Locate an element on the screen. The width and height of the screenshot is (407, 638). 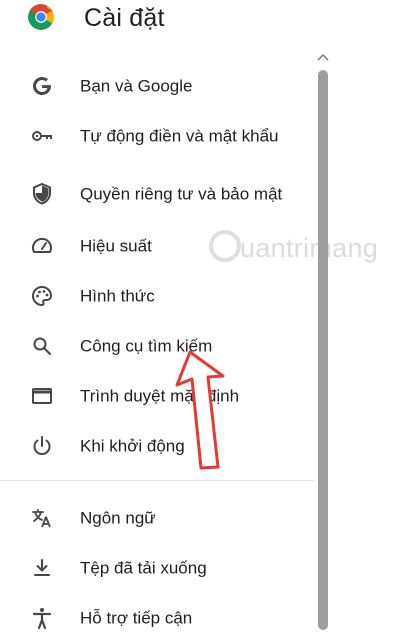
sidebar-item-label: Ngôn ngữ is located at coordinates (118, 518).